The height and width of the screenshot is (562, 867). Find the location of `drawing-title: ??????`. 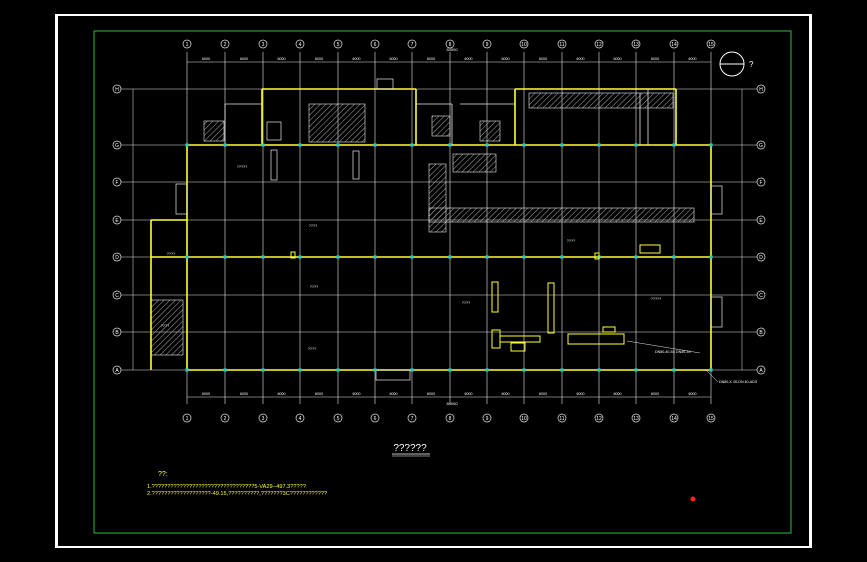

drawing-title: ?????? is located at coordinates (410, 448).